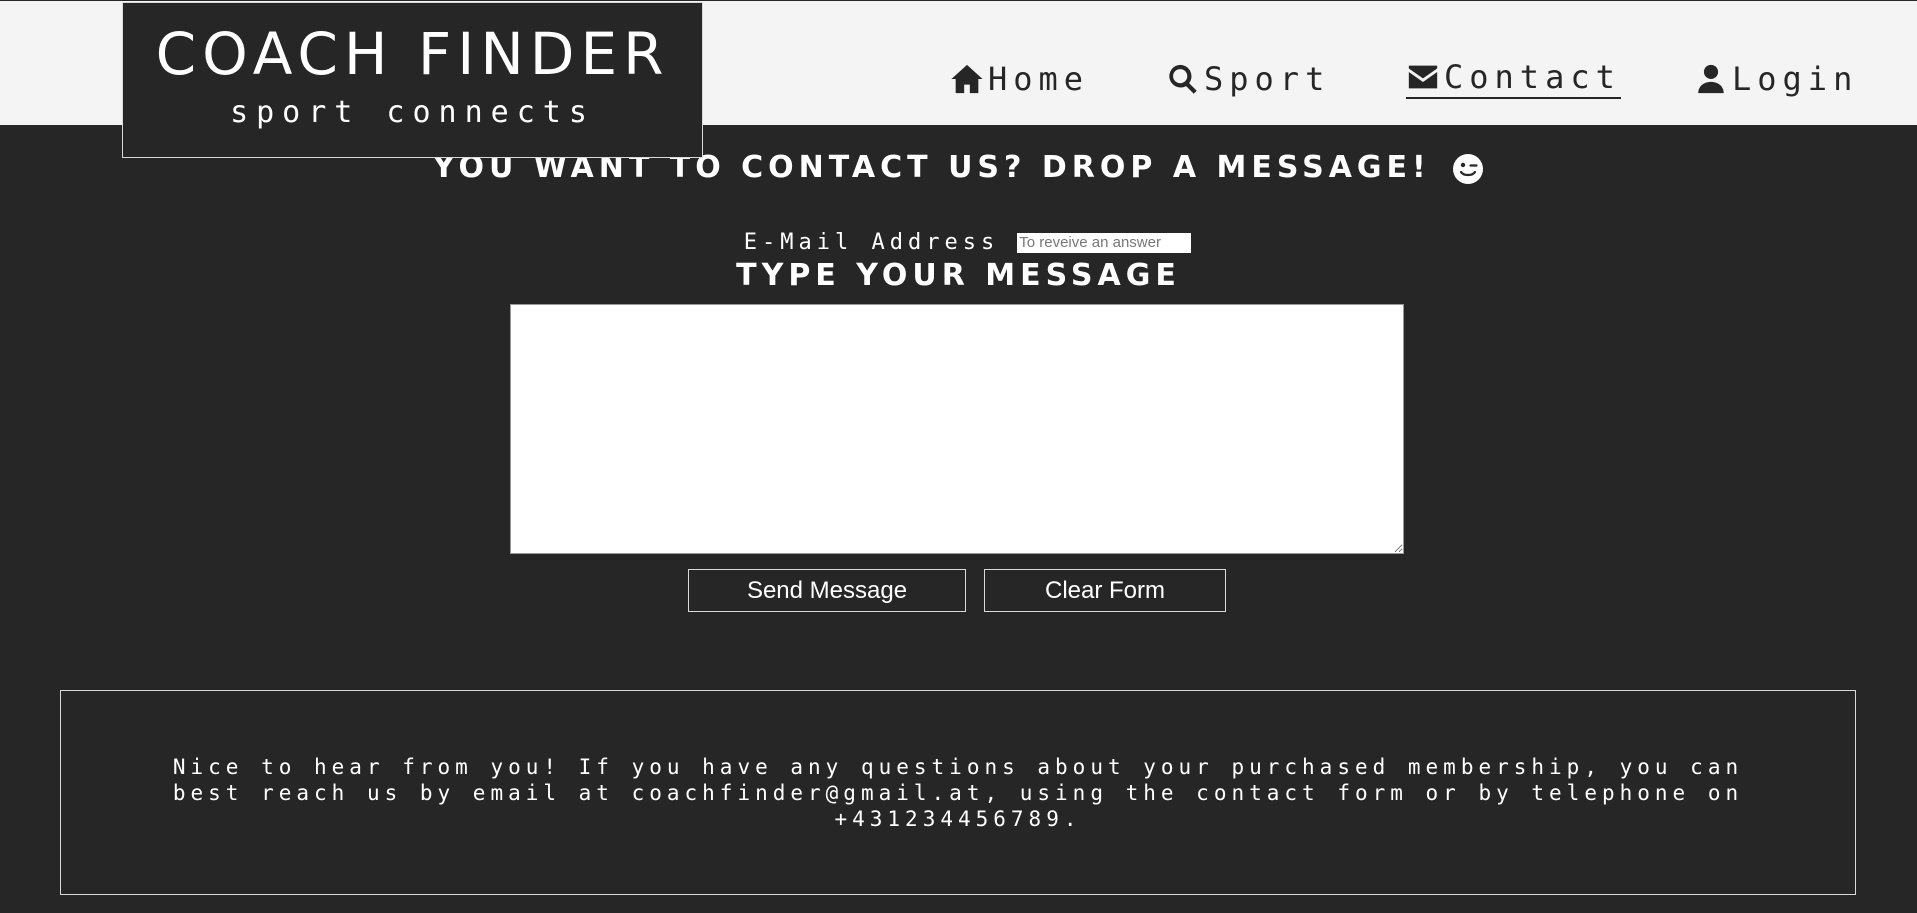 The height and width of the screenshot is (913, 1917). I want to click on nav-home-link: Home, so click(1019, 79).